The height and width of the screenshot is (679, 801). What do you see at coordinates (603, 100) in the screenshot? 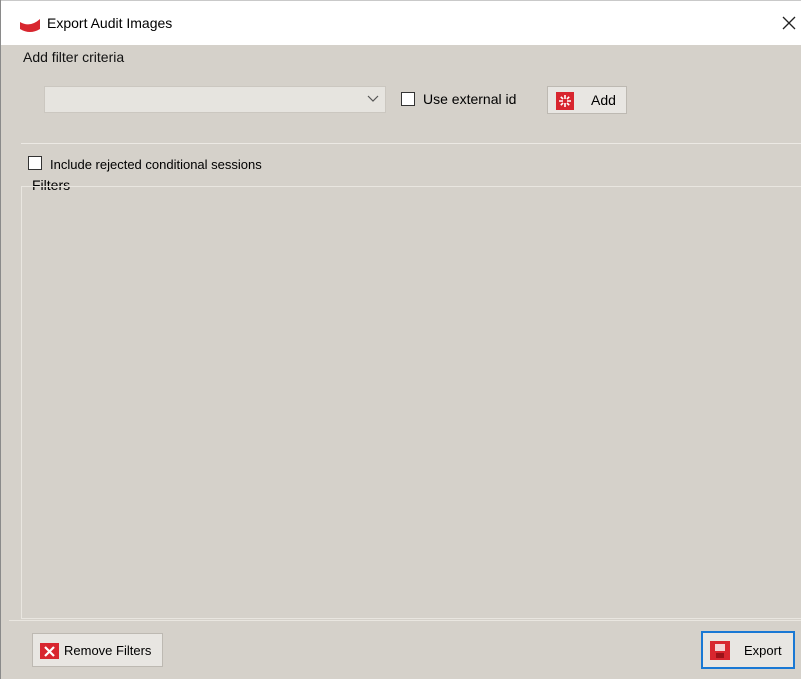
I see `add-button-label: Add` at bounding box center [603, 100].